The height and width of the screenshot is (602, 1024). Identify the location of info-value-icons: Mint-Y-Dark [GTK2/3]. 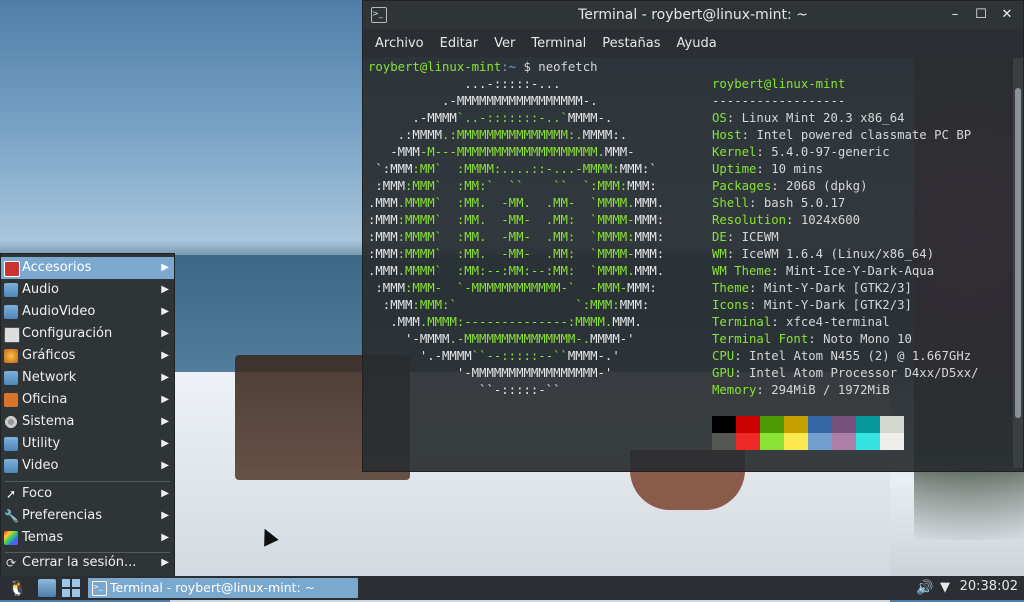
(837, 305).